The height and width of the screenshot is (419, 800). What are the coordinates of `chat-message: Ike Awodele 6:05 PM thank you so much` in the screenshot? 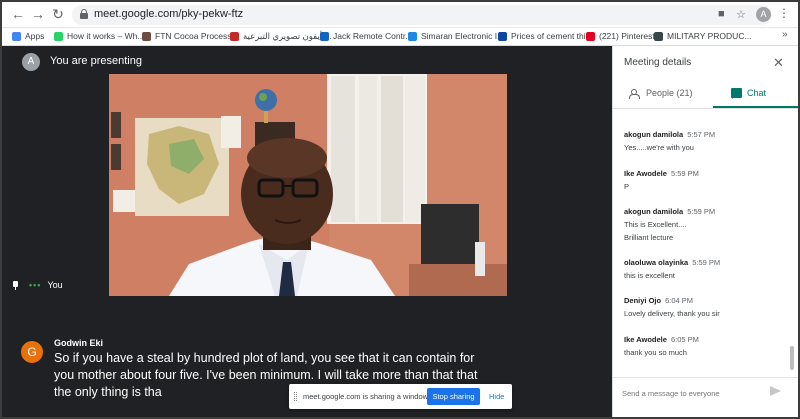 It's located at (661, 346).